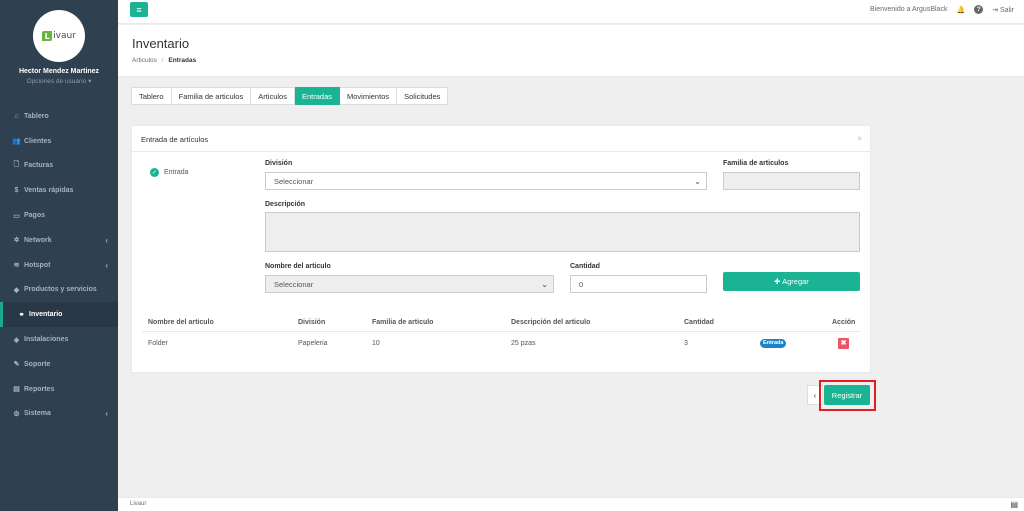 This screenshot has width=1024, height=511. I want to click on welcome-text: Bienvenido a ArgusBlack, so click(909, 9).